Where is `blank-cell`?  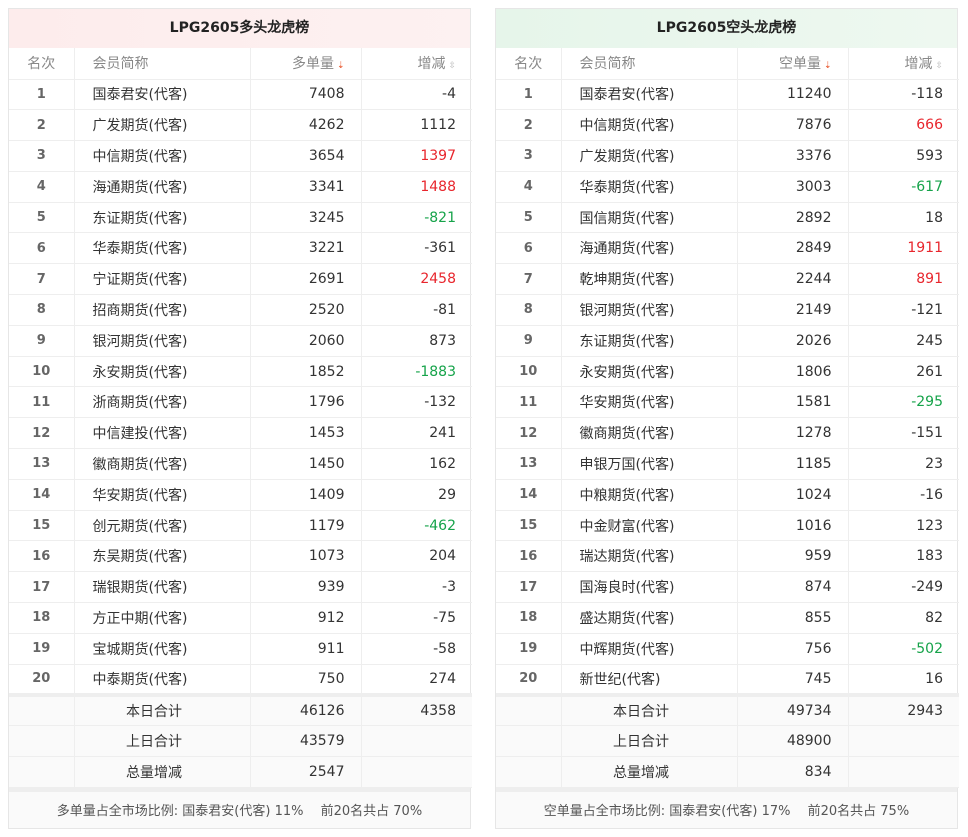 blank-cell is located at coordinates (42, 709).